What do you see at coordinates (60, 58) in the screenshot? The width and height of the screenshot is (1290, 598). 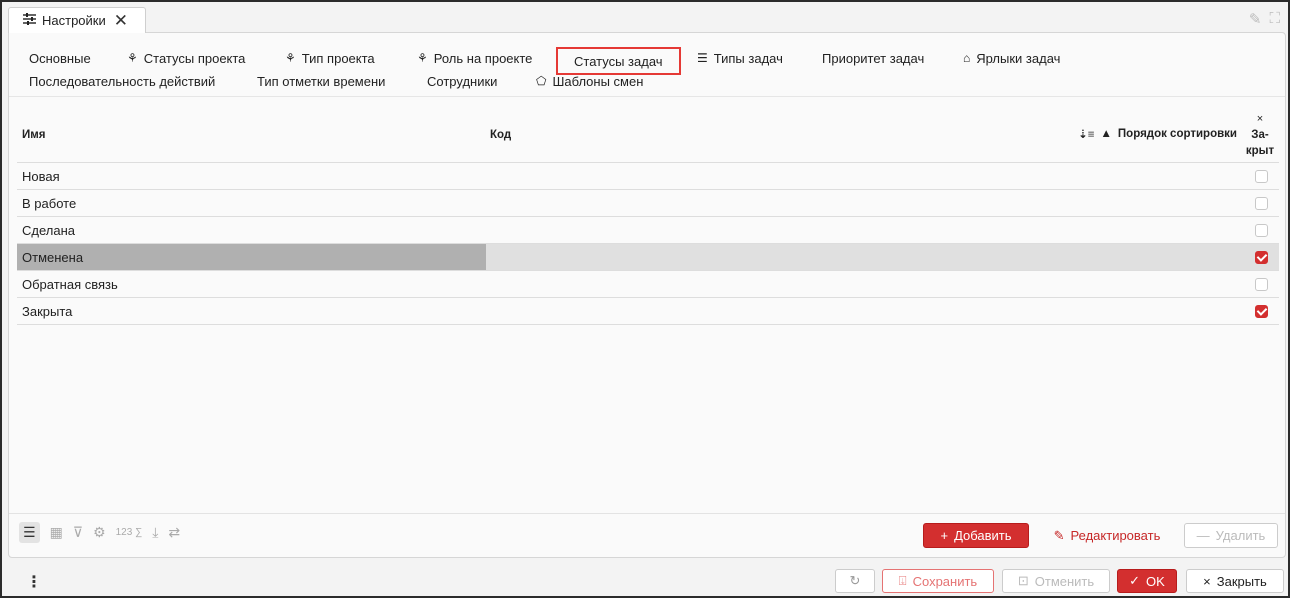 I see `tab-basic: Основные` at bounding box center [60, 58].